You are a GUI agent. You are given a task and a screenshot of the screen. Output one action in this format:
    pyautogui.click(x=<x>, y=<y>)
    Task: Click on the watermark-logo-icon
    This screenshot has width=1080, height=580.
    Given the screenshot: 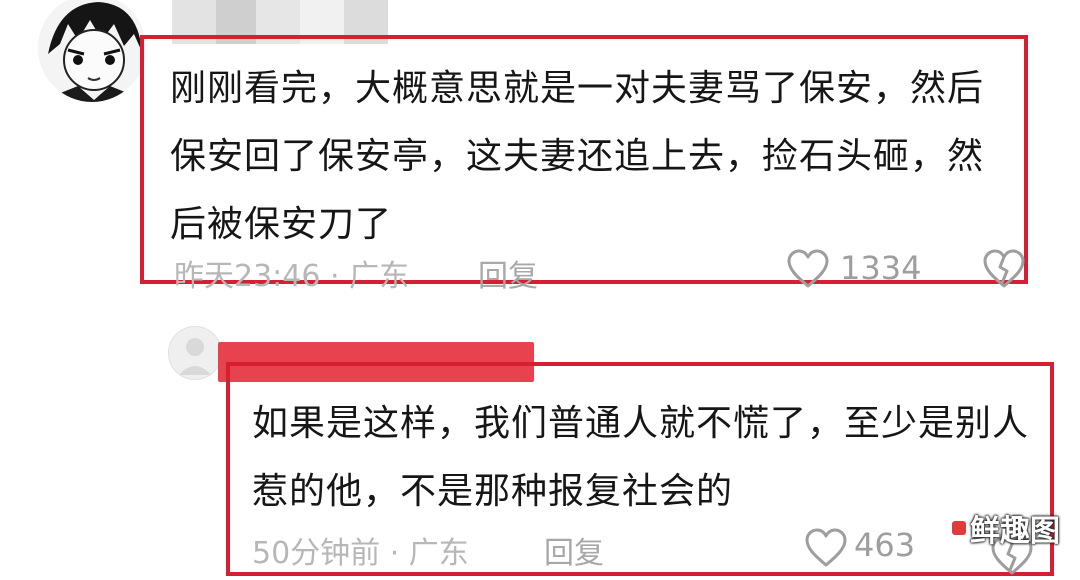 What is the action you would take?
    pyautogui.click(x=959, y=528)
    